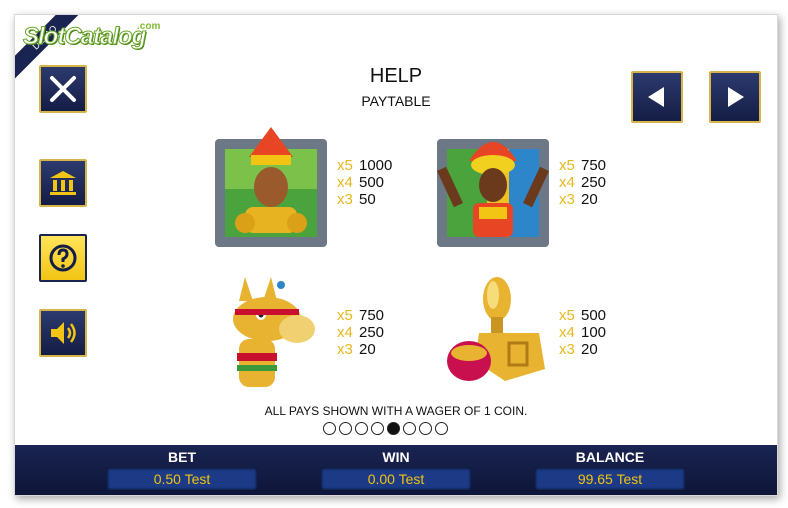 The height and width of the screenshot is (508, 788). Describe the element at coordinates (274, 332) in the screenshot. I see `llama-symbol` at that location.